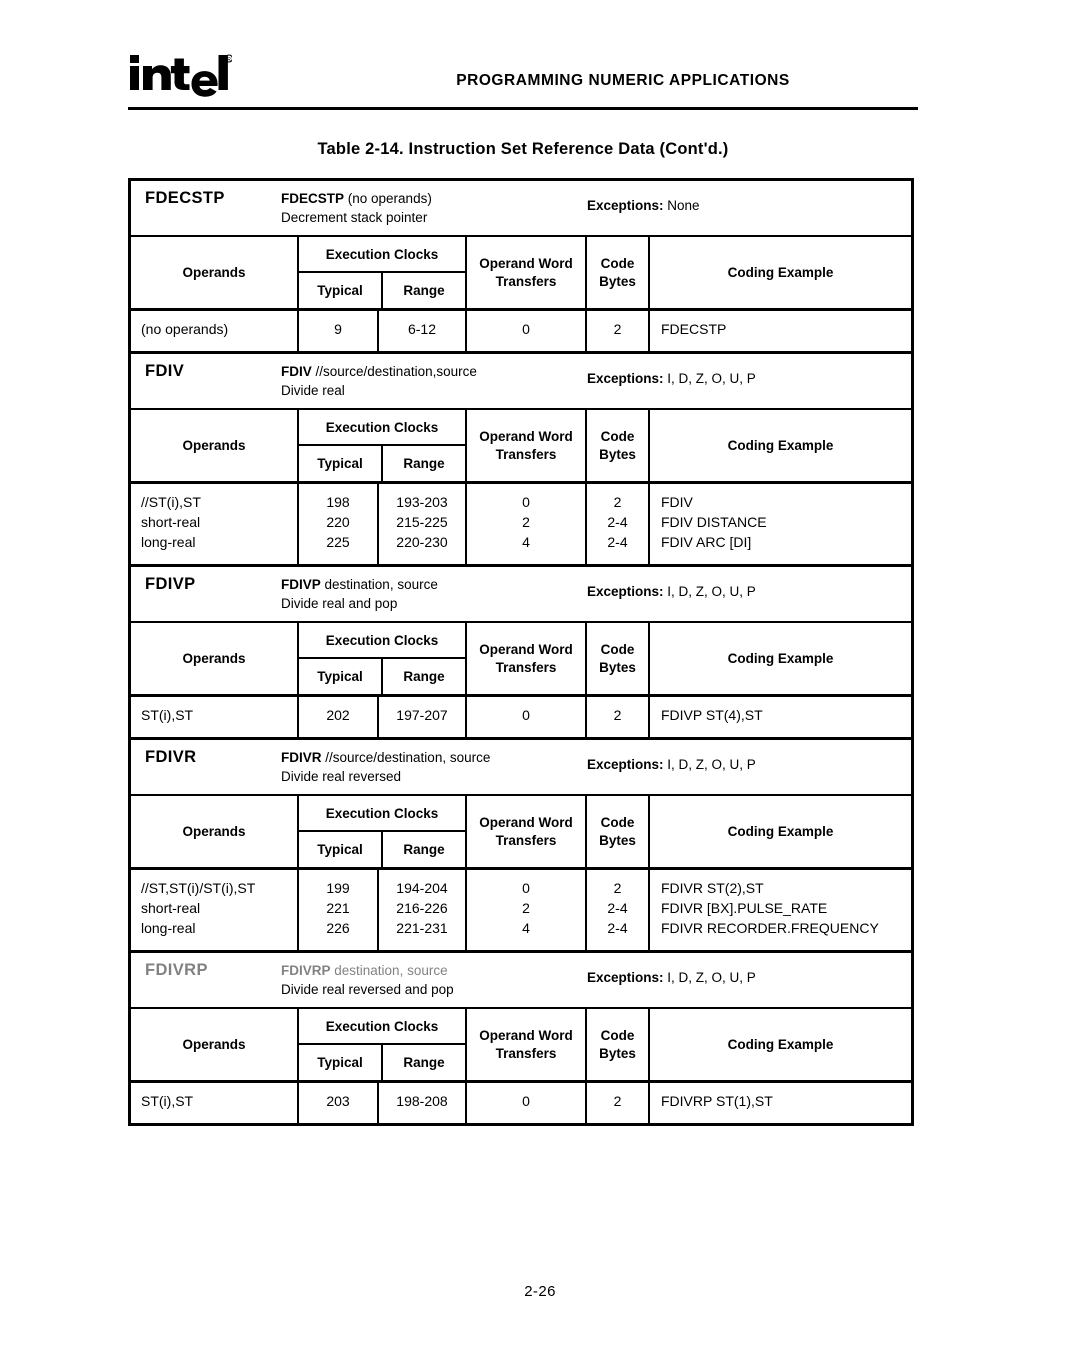  What do you see at coordinates (301, 584) in the screenshot?
I see `syntax-mnemonic: FDIVP` at bounding box center [301, 584].